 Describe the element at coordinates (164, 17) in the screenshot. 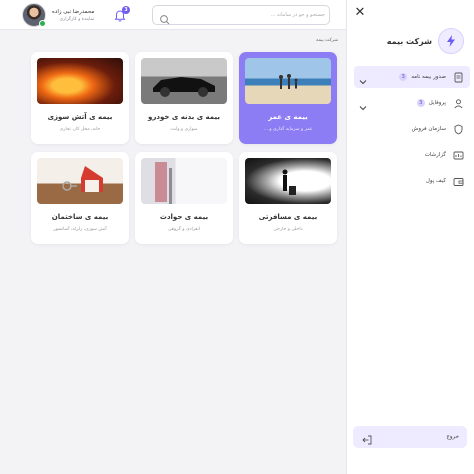

I see `search-icon` at that location.